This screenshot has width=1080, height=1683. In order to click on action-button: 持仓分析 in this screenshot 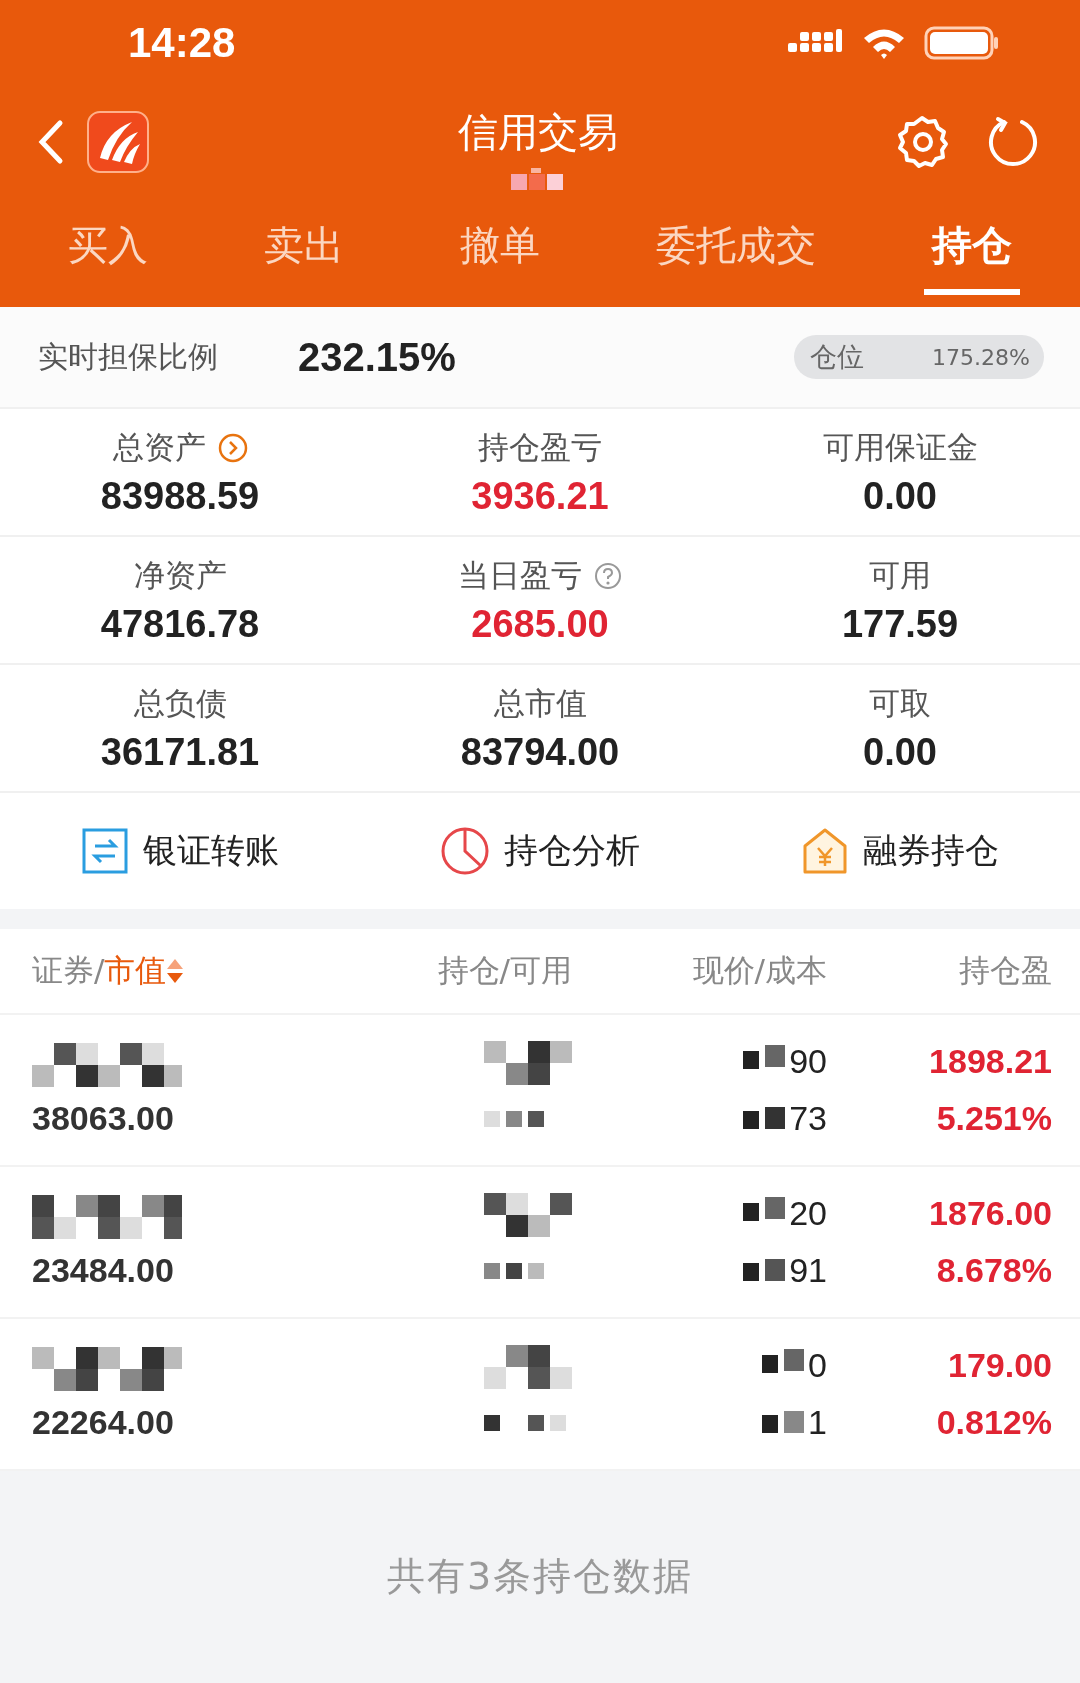, I will do `click(540, 851)`.